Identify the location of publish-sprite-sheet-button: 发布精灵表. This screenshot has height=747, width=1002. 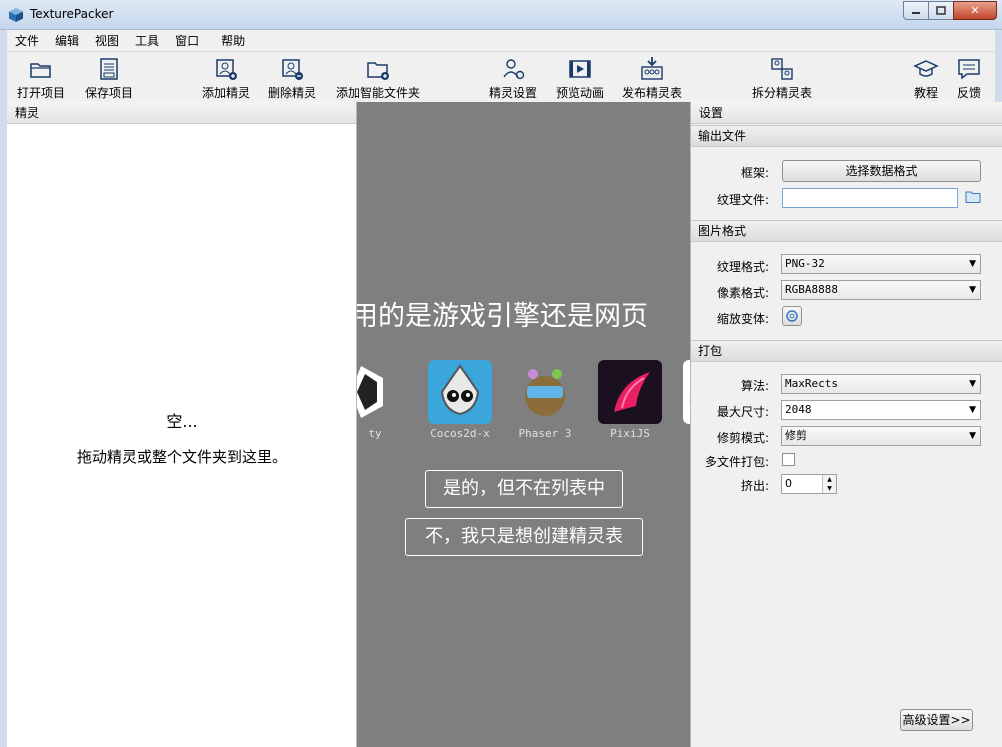
(652, 78).